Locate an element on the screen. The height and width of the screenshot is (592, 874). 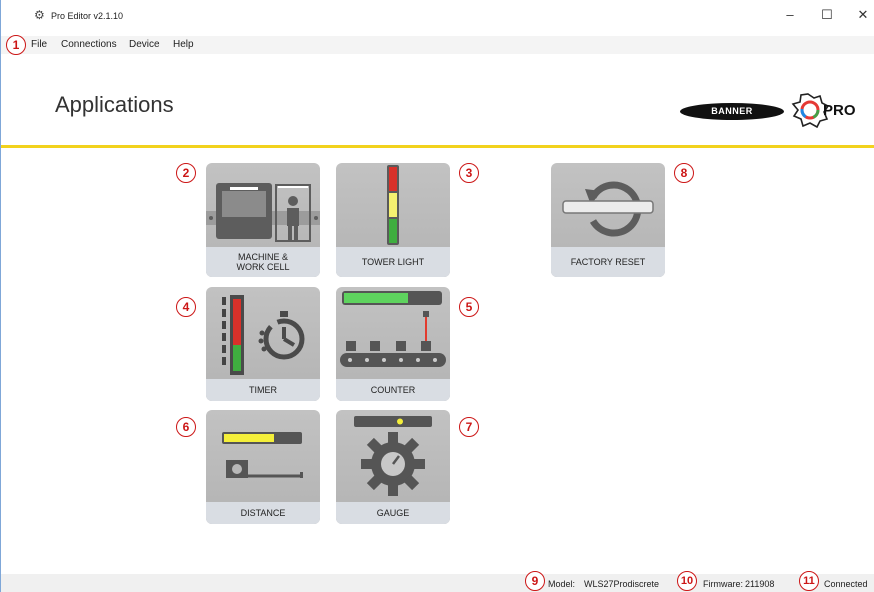
menu-device: Device is located at coordinates (144, 44).